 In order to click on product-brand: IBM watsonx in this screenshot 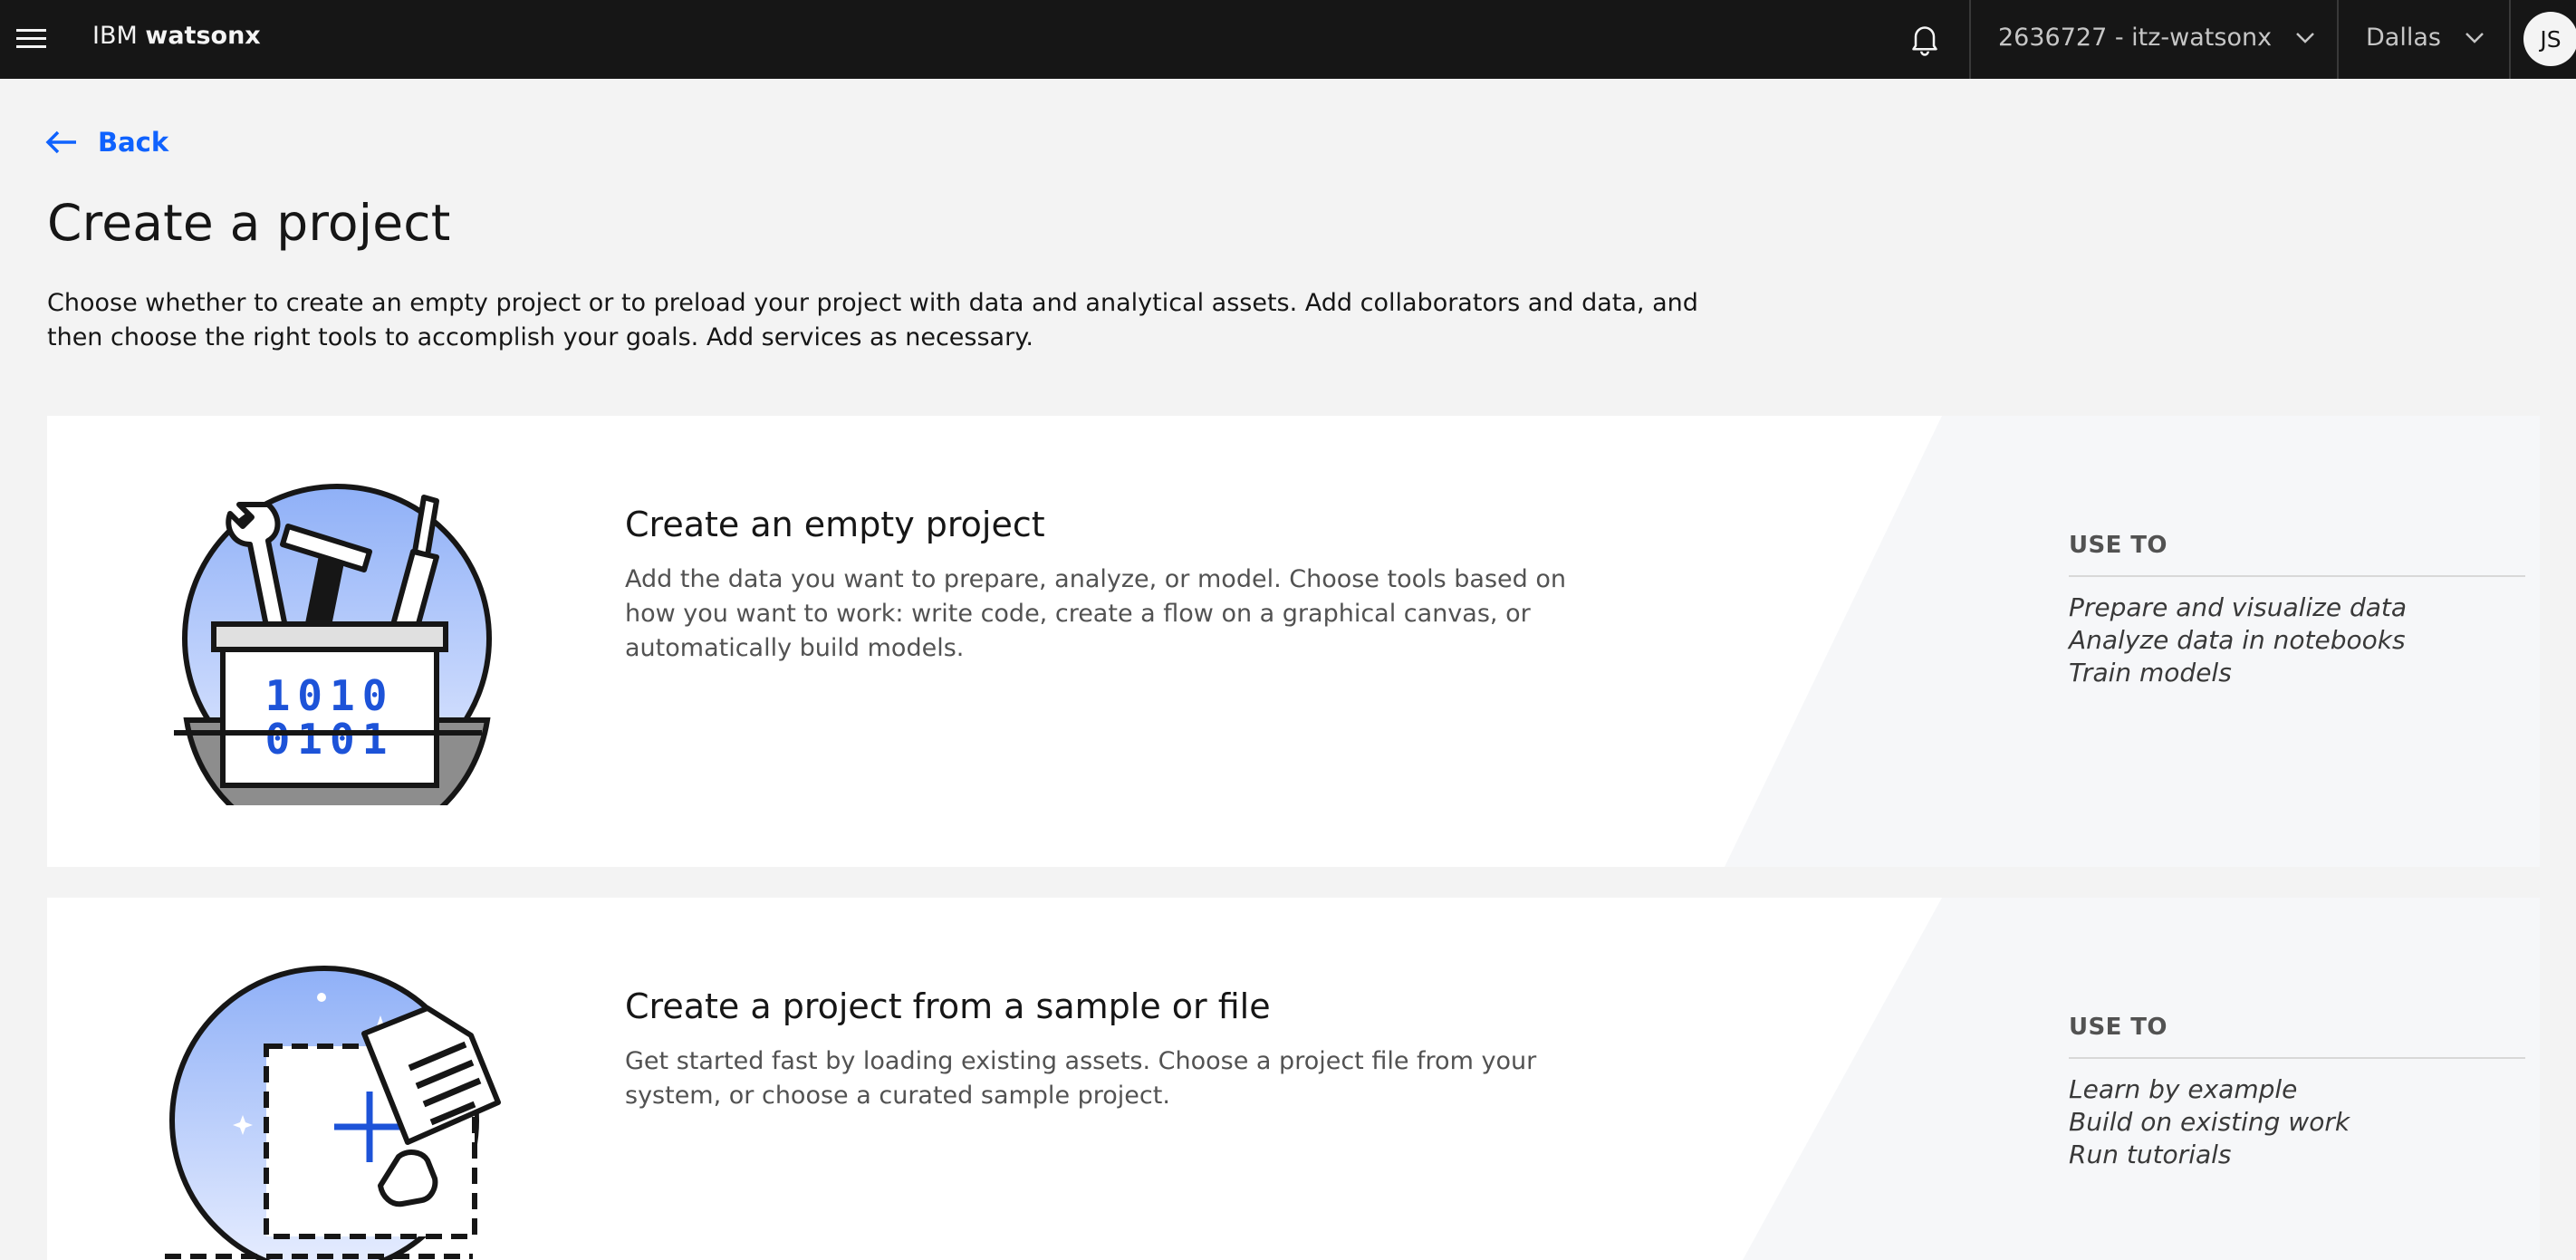, I will do `click(176, 36)`.